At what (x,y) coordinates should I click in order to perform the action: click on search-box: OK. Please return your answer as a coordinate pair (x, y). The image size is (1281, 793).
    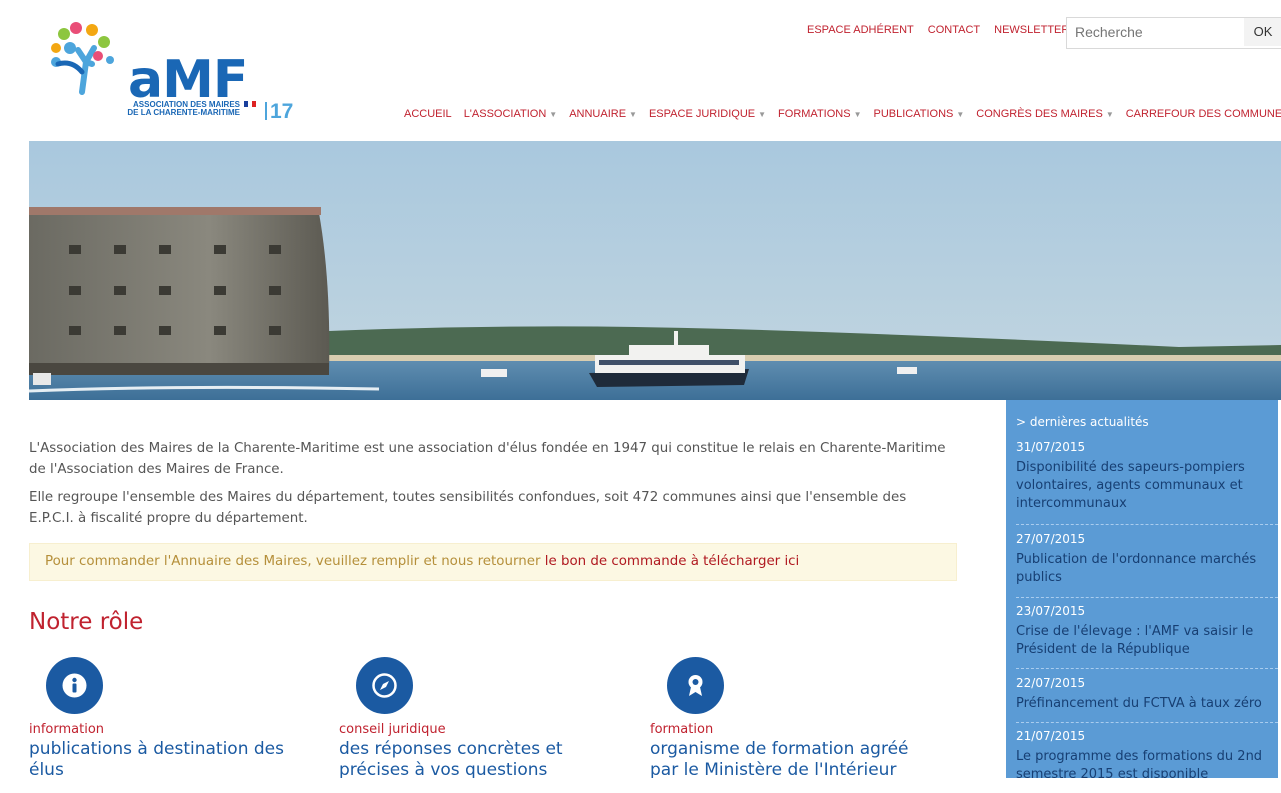
    Looking at the image, I should click on (1173, 33).